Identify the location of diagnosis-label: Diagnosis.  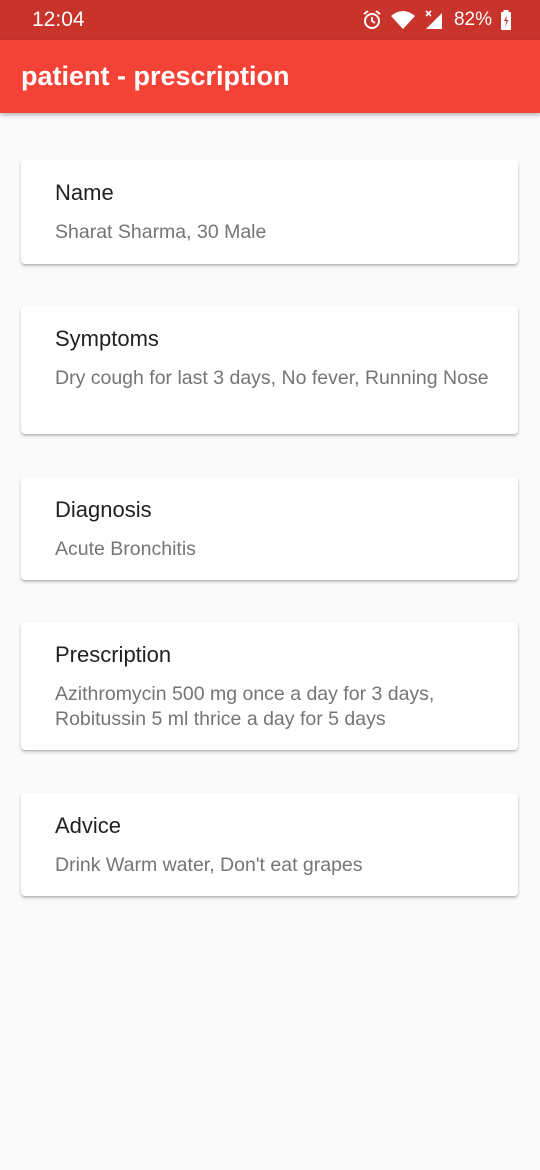
(103, 509).